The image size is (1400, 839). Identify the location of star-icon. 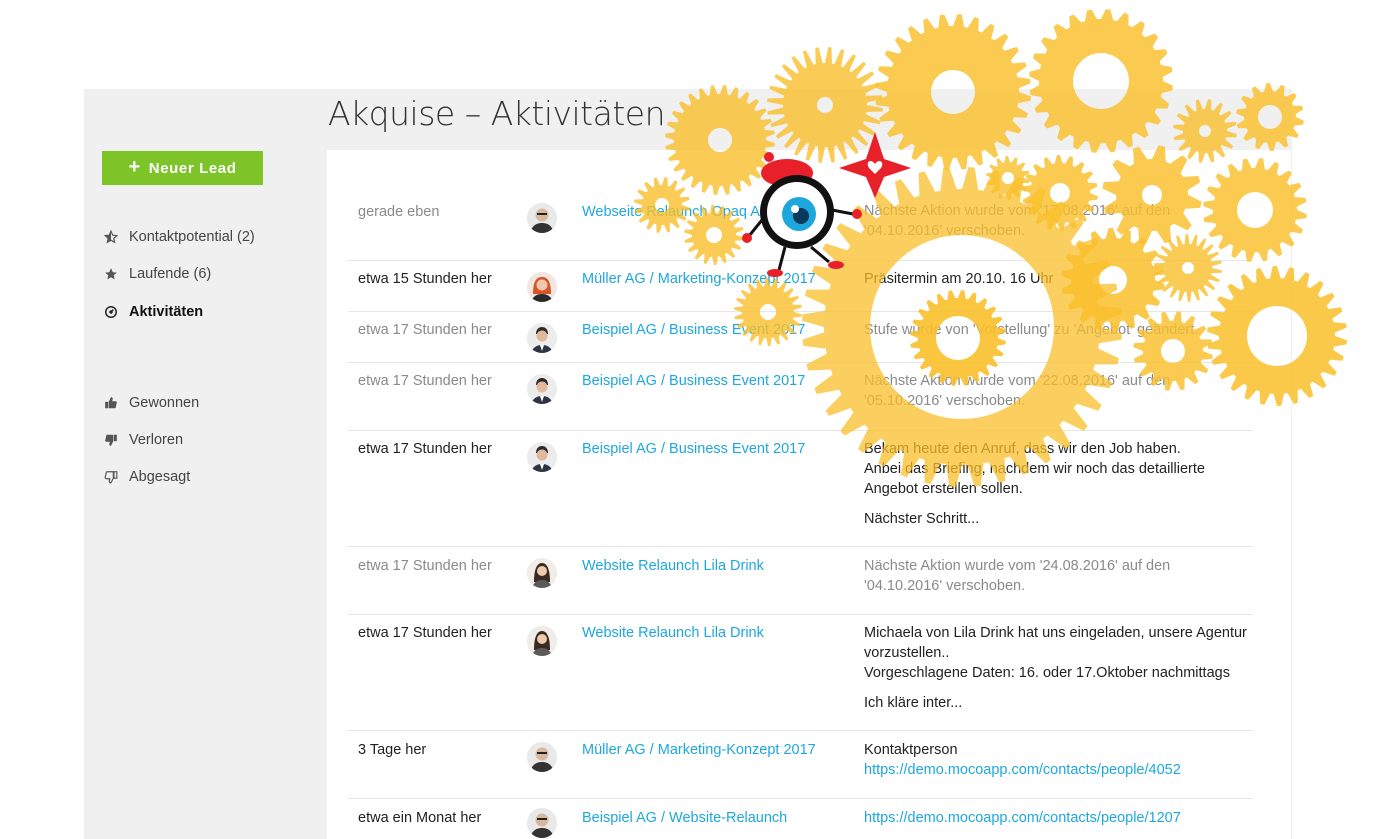
(110, 274).